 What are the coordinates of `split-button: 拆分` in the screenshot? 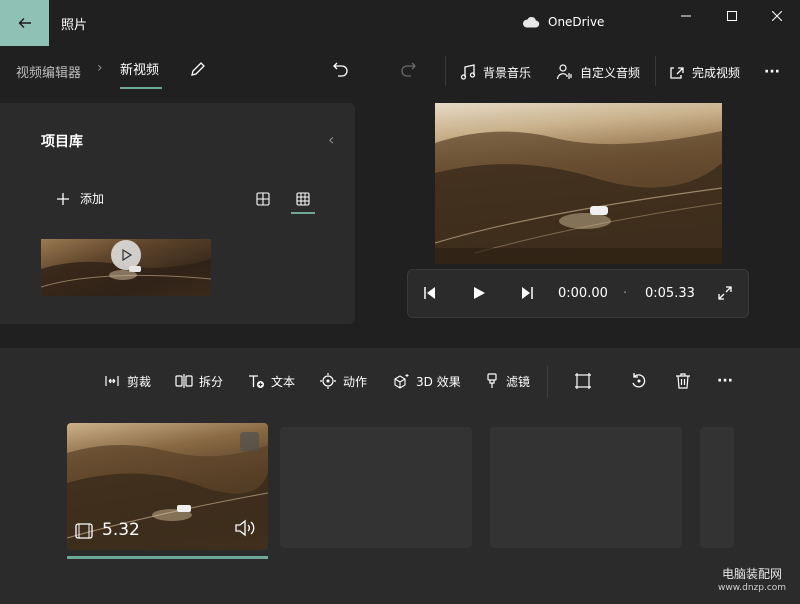 It's located at (199, 381).